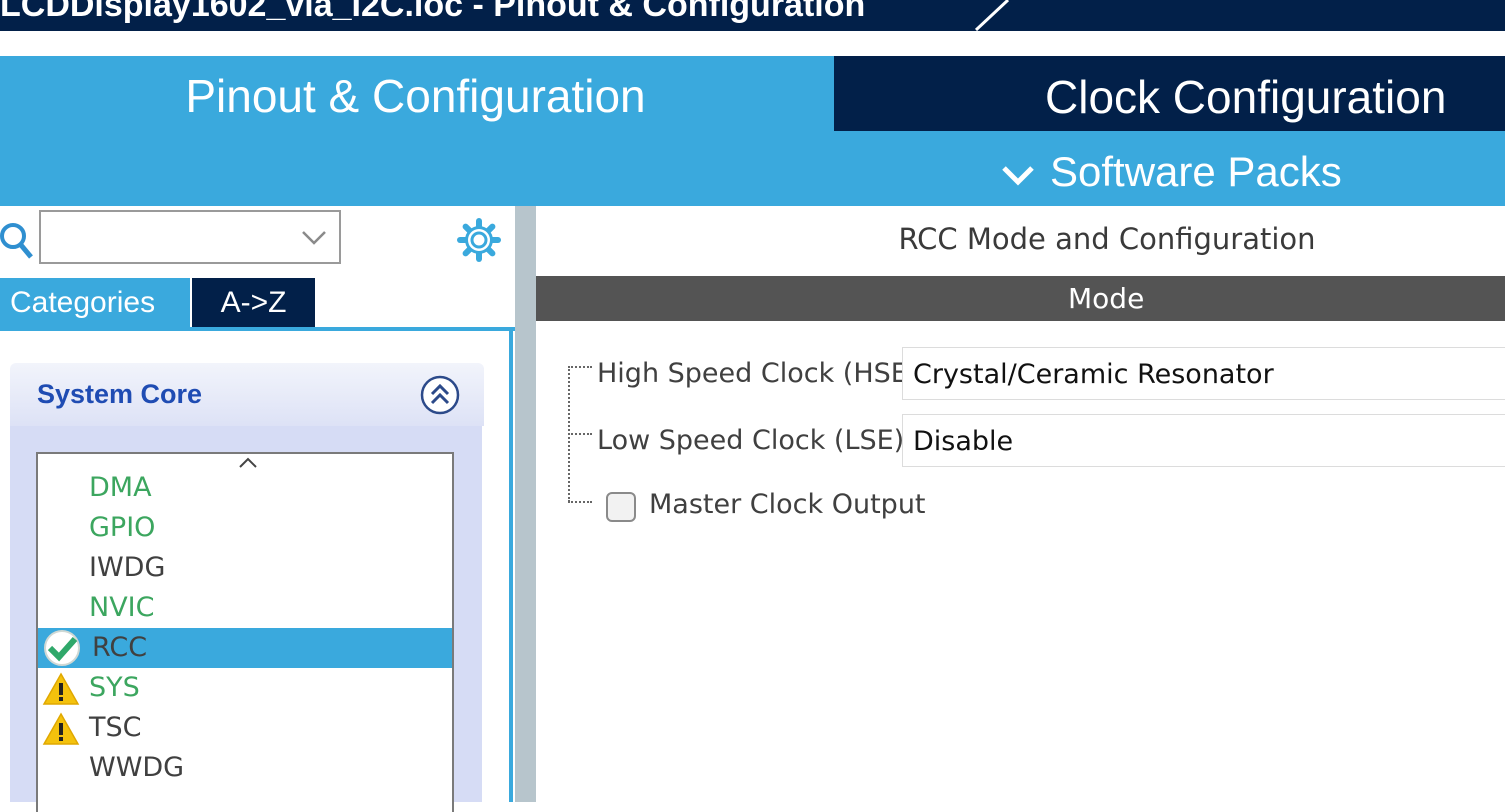 The image size is (1505, 812). What do you see at coordinates (95, 303) in the screenshot?
I see `tab-categories: Categories` at bounding box center [95, 303].